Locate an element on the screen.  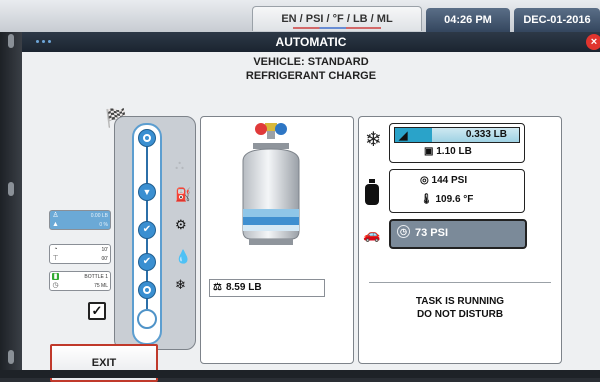
temperature-row: 🌡 109.6 °F is located at coordinates (446, 199).